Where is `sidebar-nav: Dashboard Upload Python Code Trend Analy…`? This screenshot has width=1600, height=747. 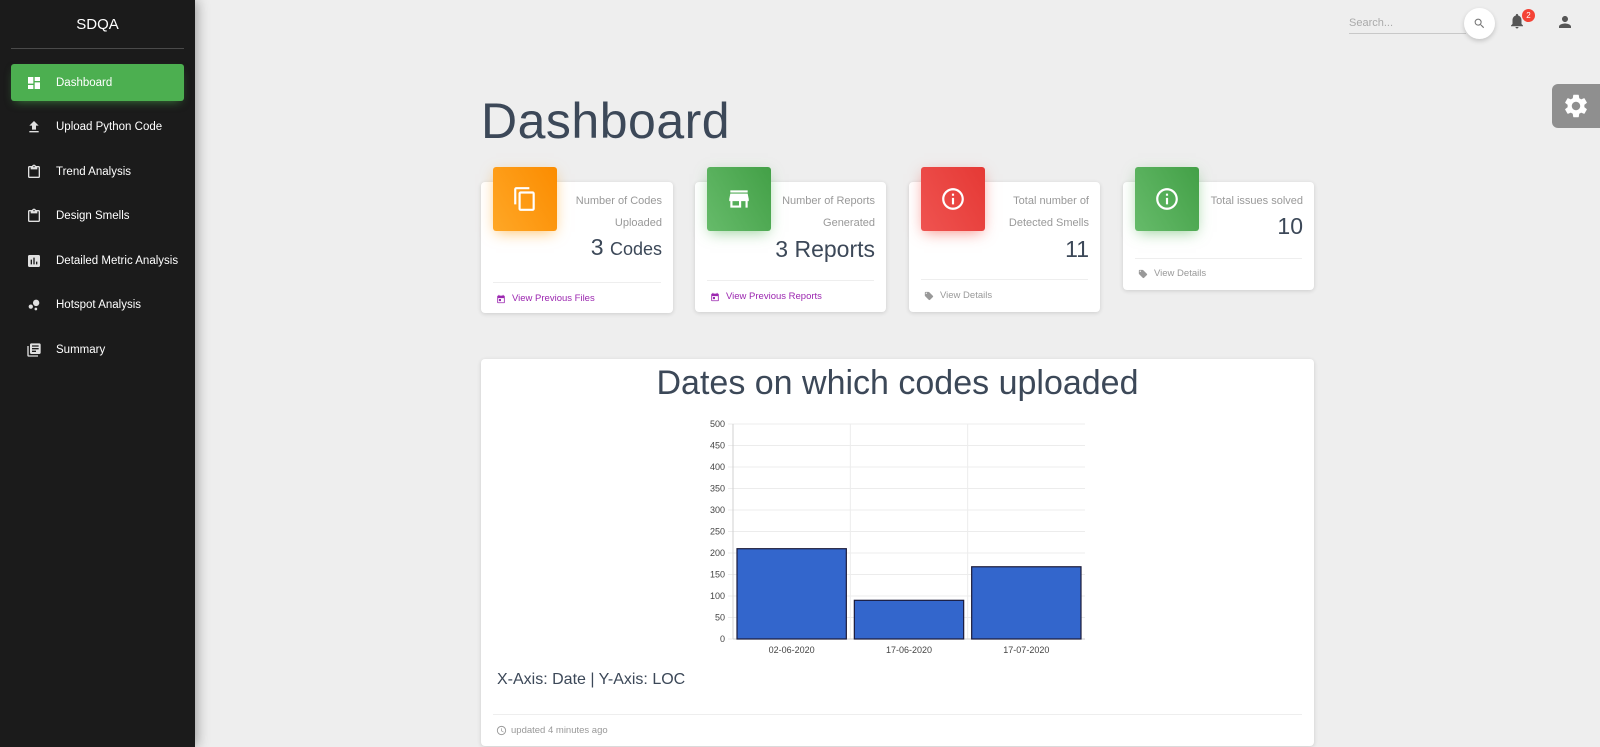 sidebar-nav: Dashboard Upload Python Code Trend Analy… is located at coordinates (97, 216).